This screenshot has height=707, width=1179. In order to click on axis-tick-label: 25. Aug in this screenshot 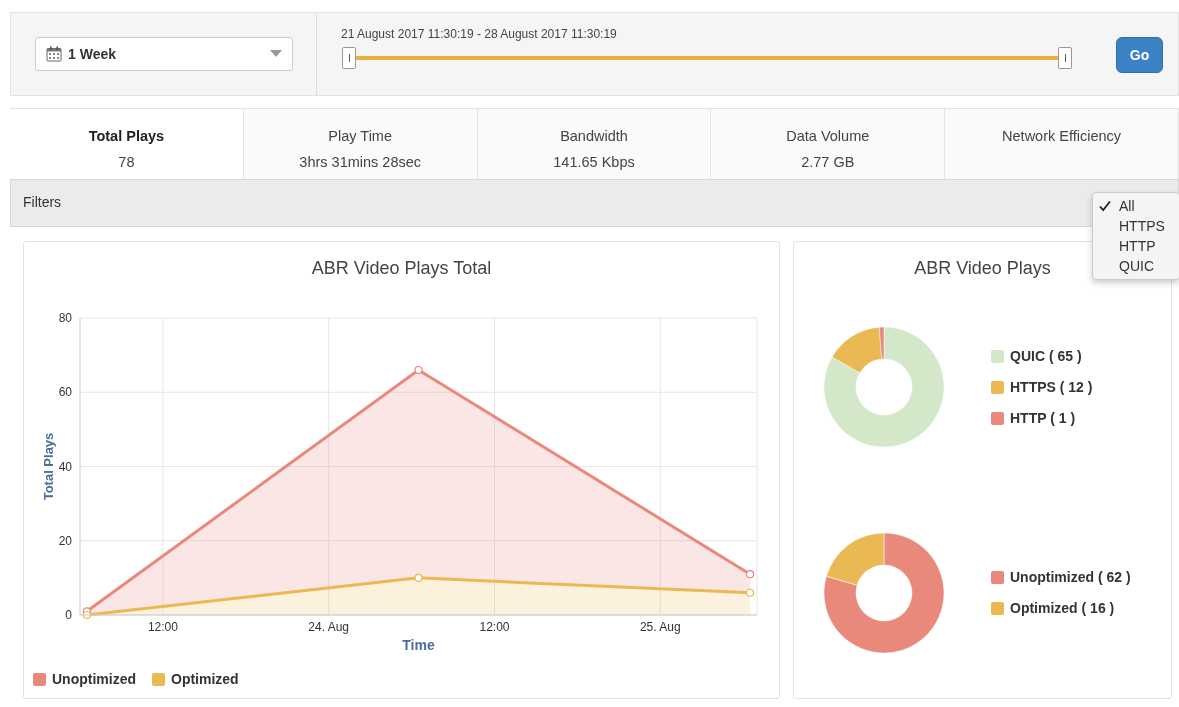, I will do `click(660, 627)`.